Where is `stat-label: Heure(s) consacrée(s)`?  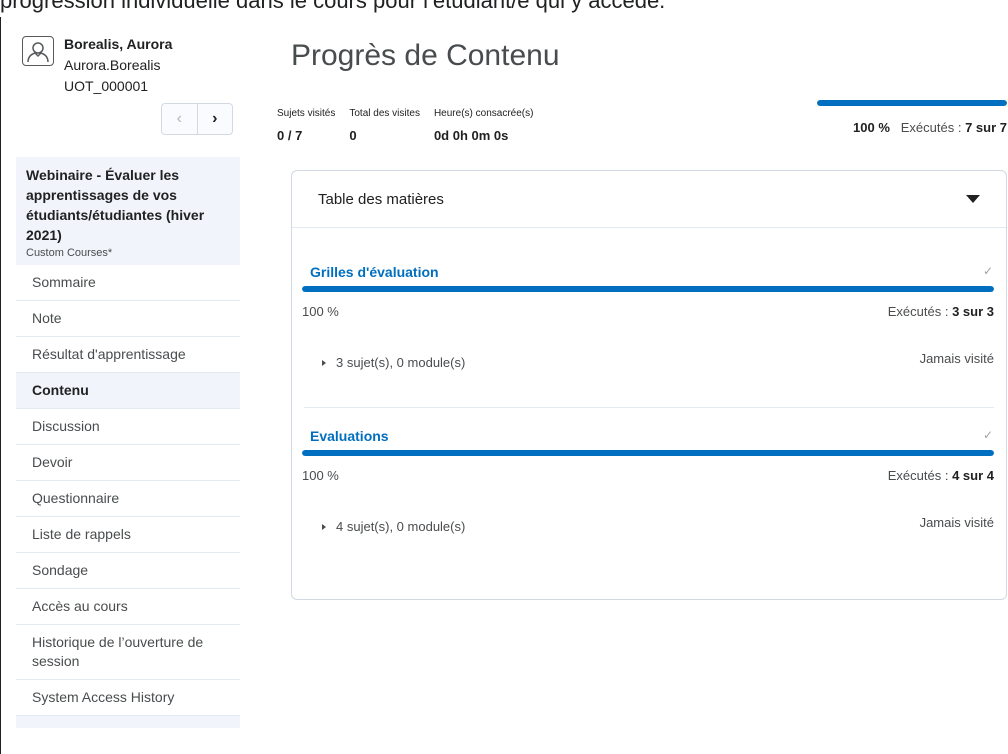 stat-label: Heure(s) consacrée(s) is located at coordinates (483, 113).